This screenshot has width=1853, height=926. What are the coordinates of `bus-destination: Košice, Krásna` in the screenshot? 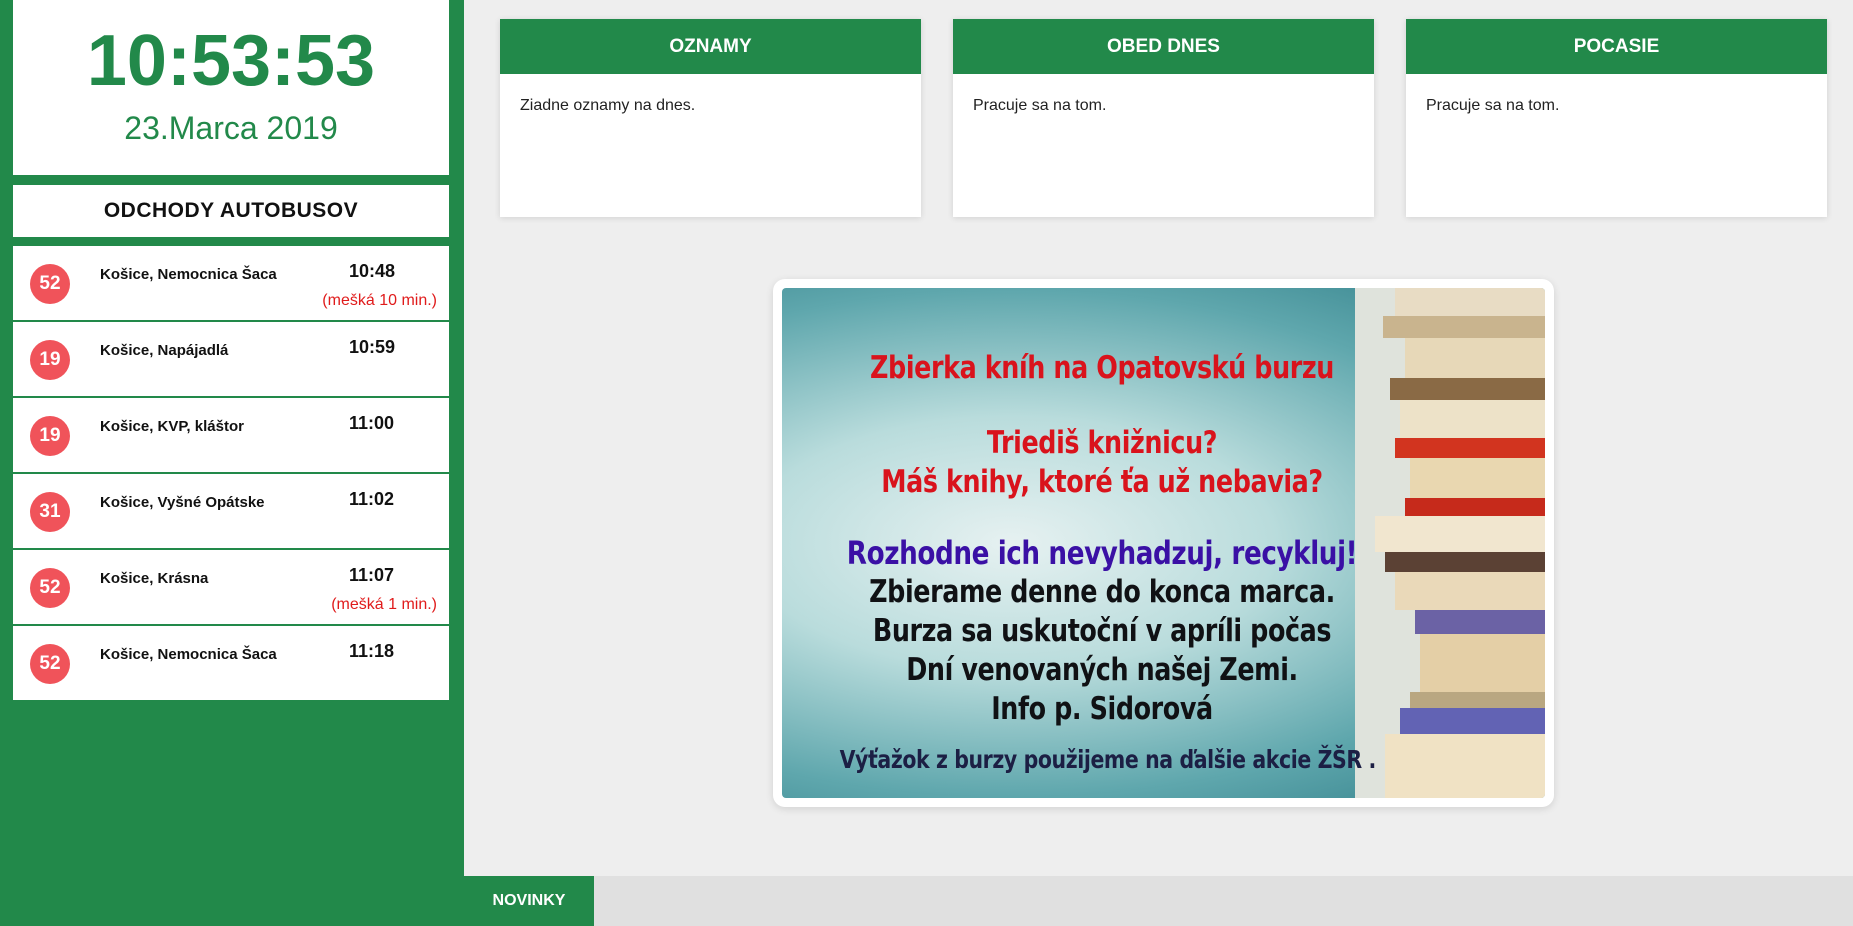 It's located at (154, 578).